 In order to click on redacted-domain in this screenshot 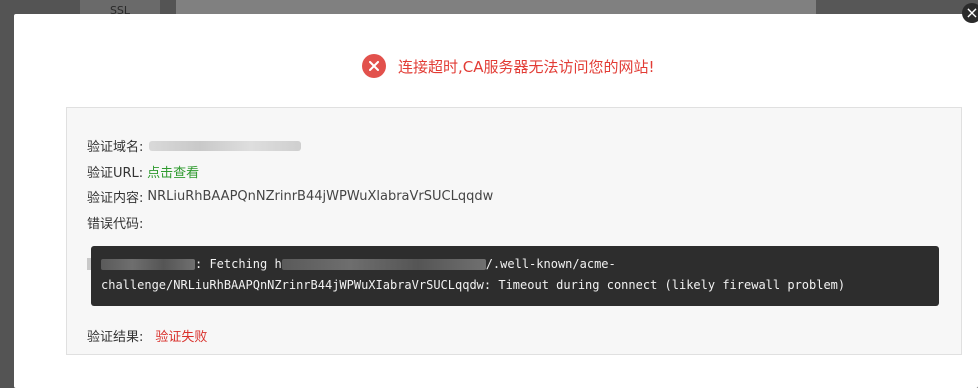, I will do `click(225, 145)`.